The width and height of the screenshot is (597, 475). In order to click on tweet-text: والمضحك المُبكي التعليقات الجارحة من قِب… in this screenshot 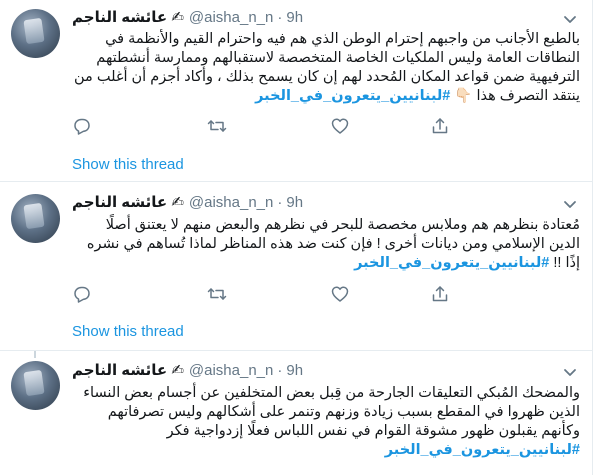, I will do `click(326, 422)`.